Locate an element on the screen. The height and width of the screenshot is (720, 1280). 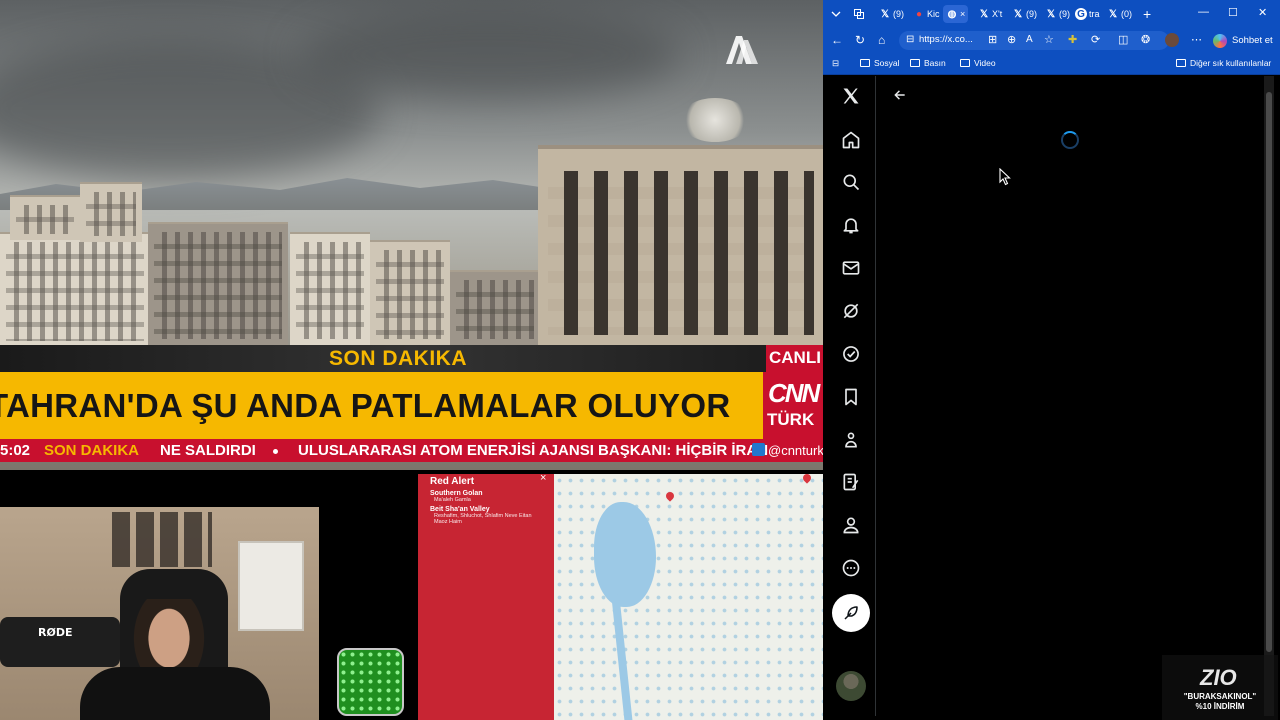
communities-icon is located at coordinates (851, 440).